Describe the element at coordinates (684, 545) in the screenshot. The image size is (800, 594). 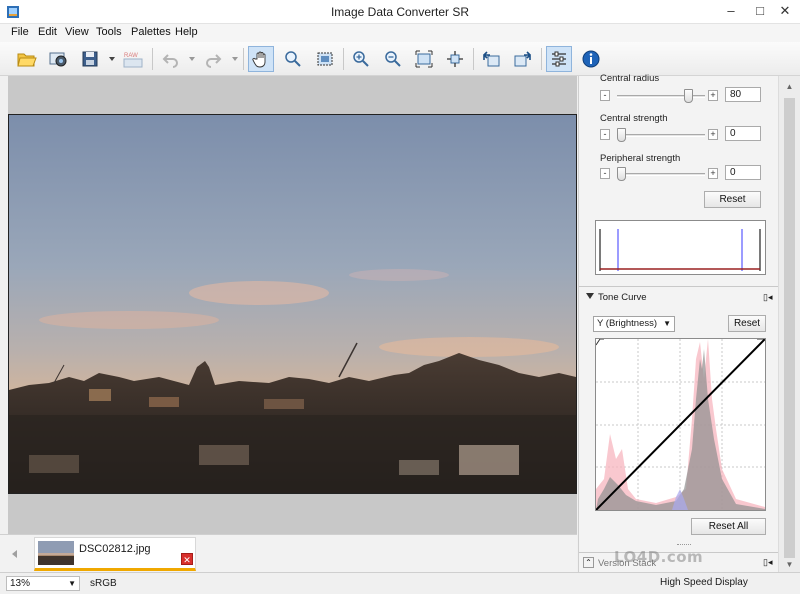
I see `panel-resize-grip` at that location.